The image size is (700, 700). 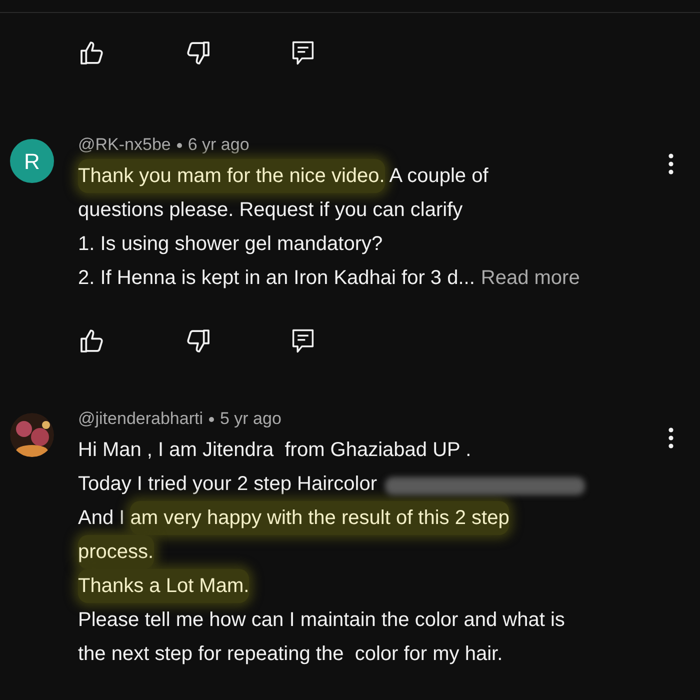 What do you see at coordinates (275, 450) in the screenshot?
I see `comment-text: Hi Man , I am Jitendra from Ghaziabad UP .` at bounding box center [275, 450].